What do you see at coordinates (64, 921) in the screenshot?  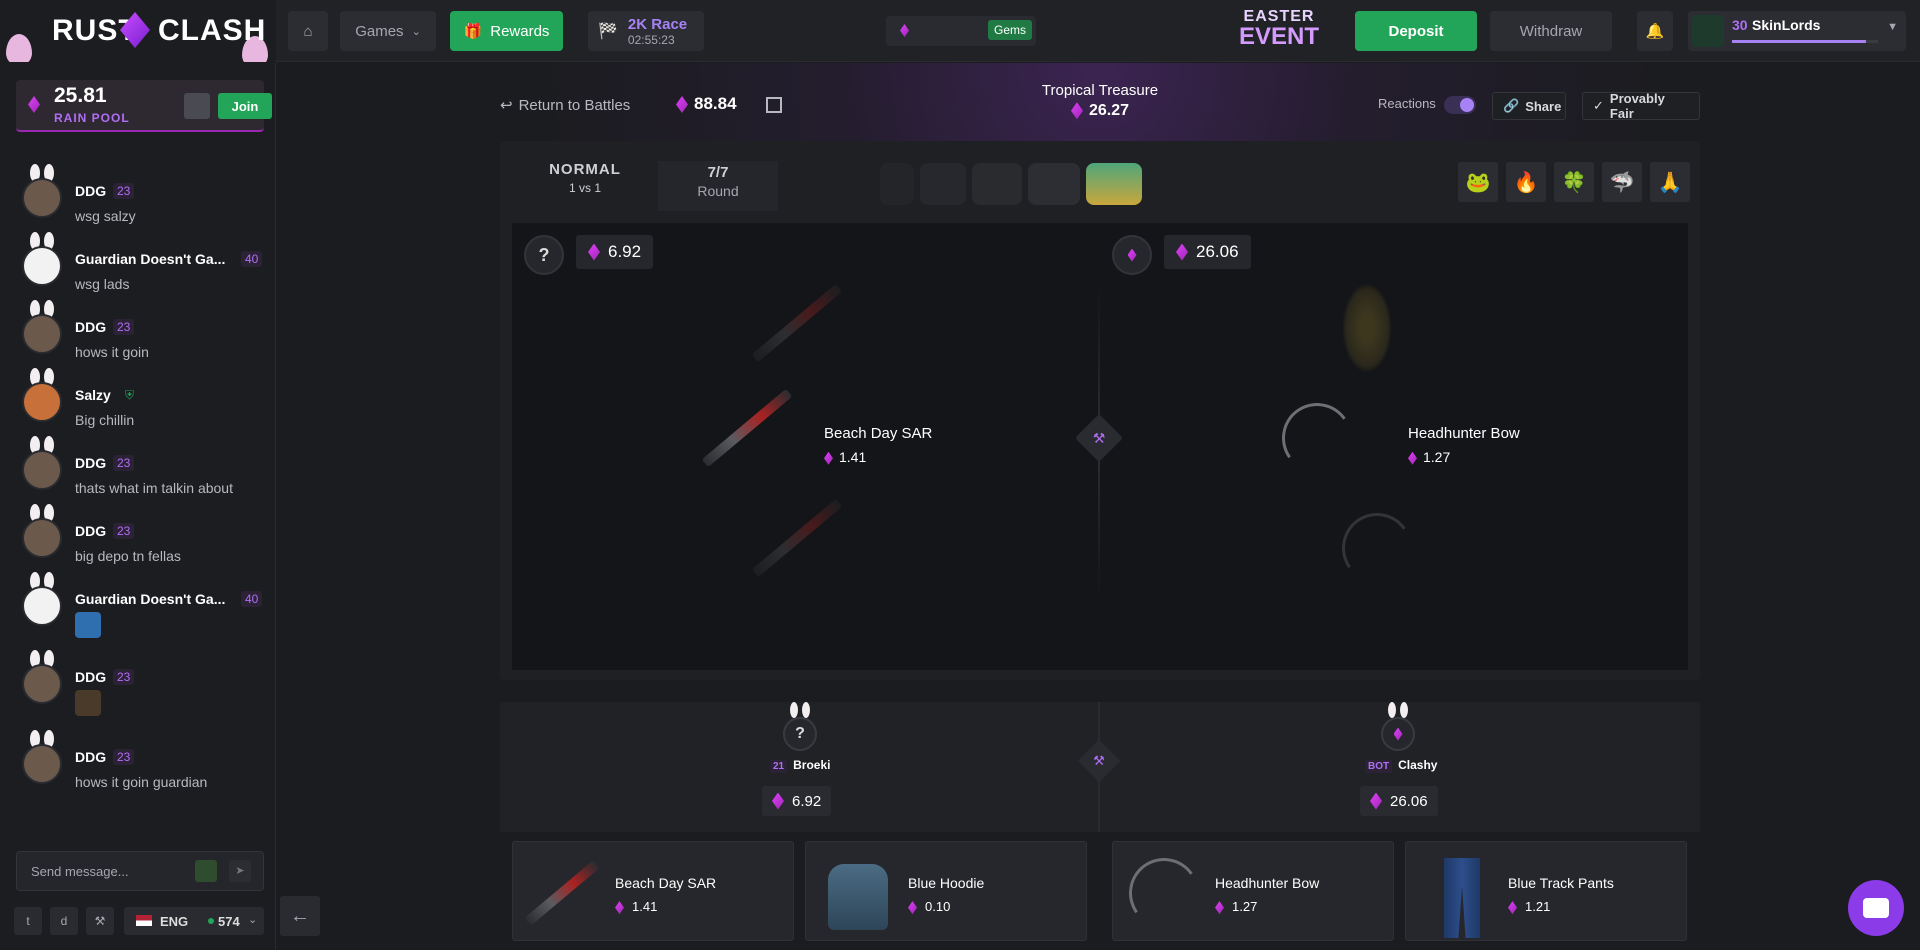 I see `discord-icon: d` at bounding box center [64, 921].